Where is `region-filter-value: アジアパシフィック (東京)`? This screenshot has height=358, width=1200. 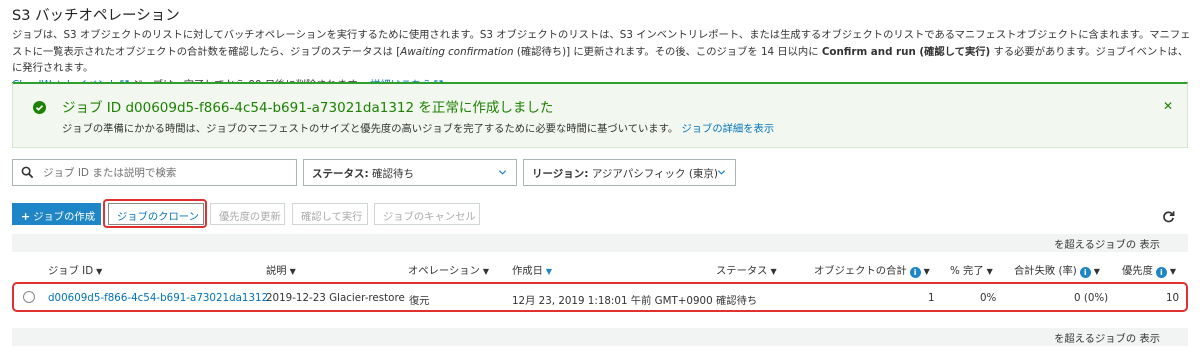
region-filter-value: アジアパシフィック (東京) is located at coordinates (655, 174).